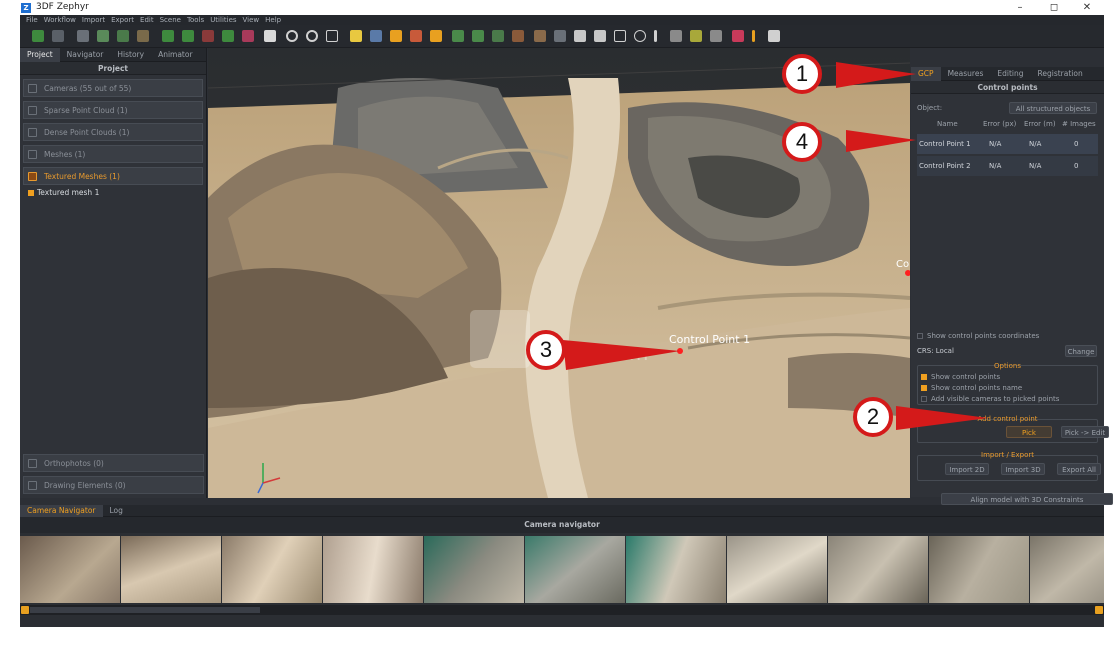 The width and height of the screenshot is (1120, 646). What do you see at coordinates (600, 36) in the screenshot?
I see `redo-icon` at bounding box center [600, 36].